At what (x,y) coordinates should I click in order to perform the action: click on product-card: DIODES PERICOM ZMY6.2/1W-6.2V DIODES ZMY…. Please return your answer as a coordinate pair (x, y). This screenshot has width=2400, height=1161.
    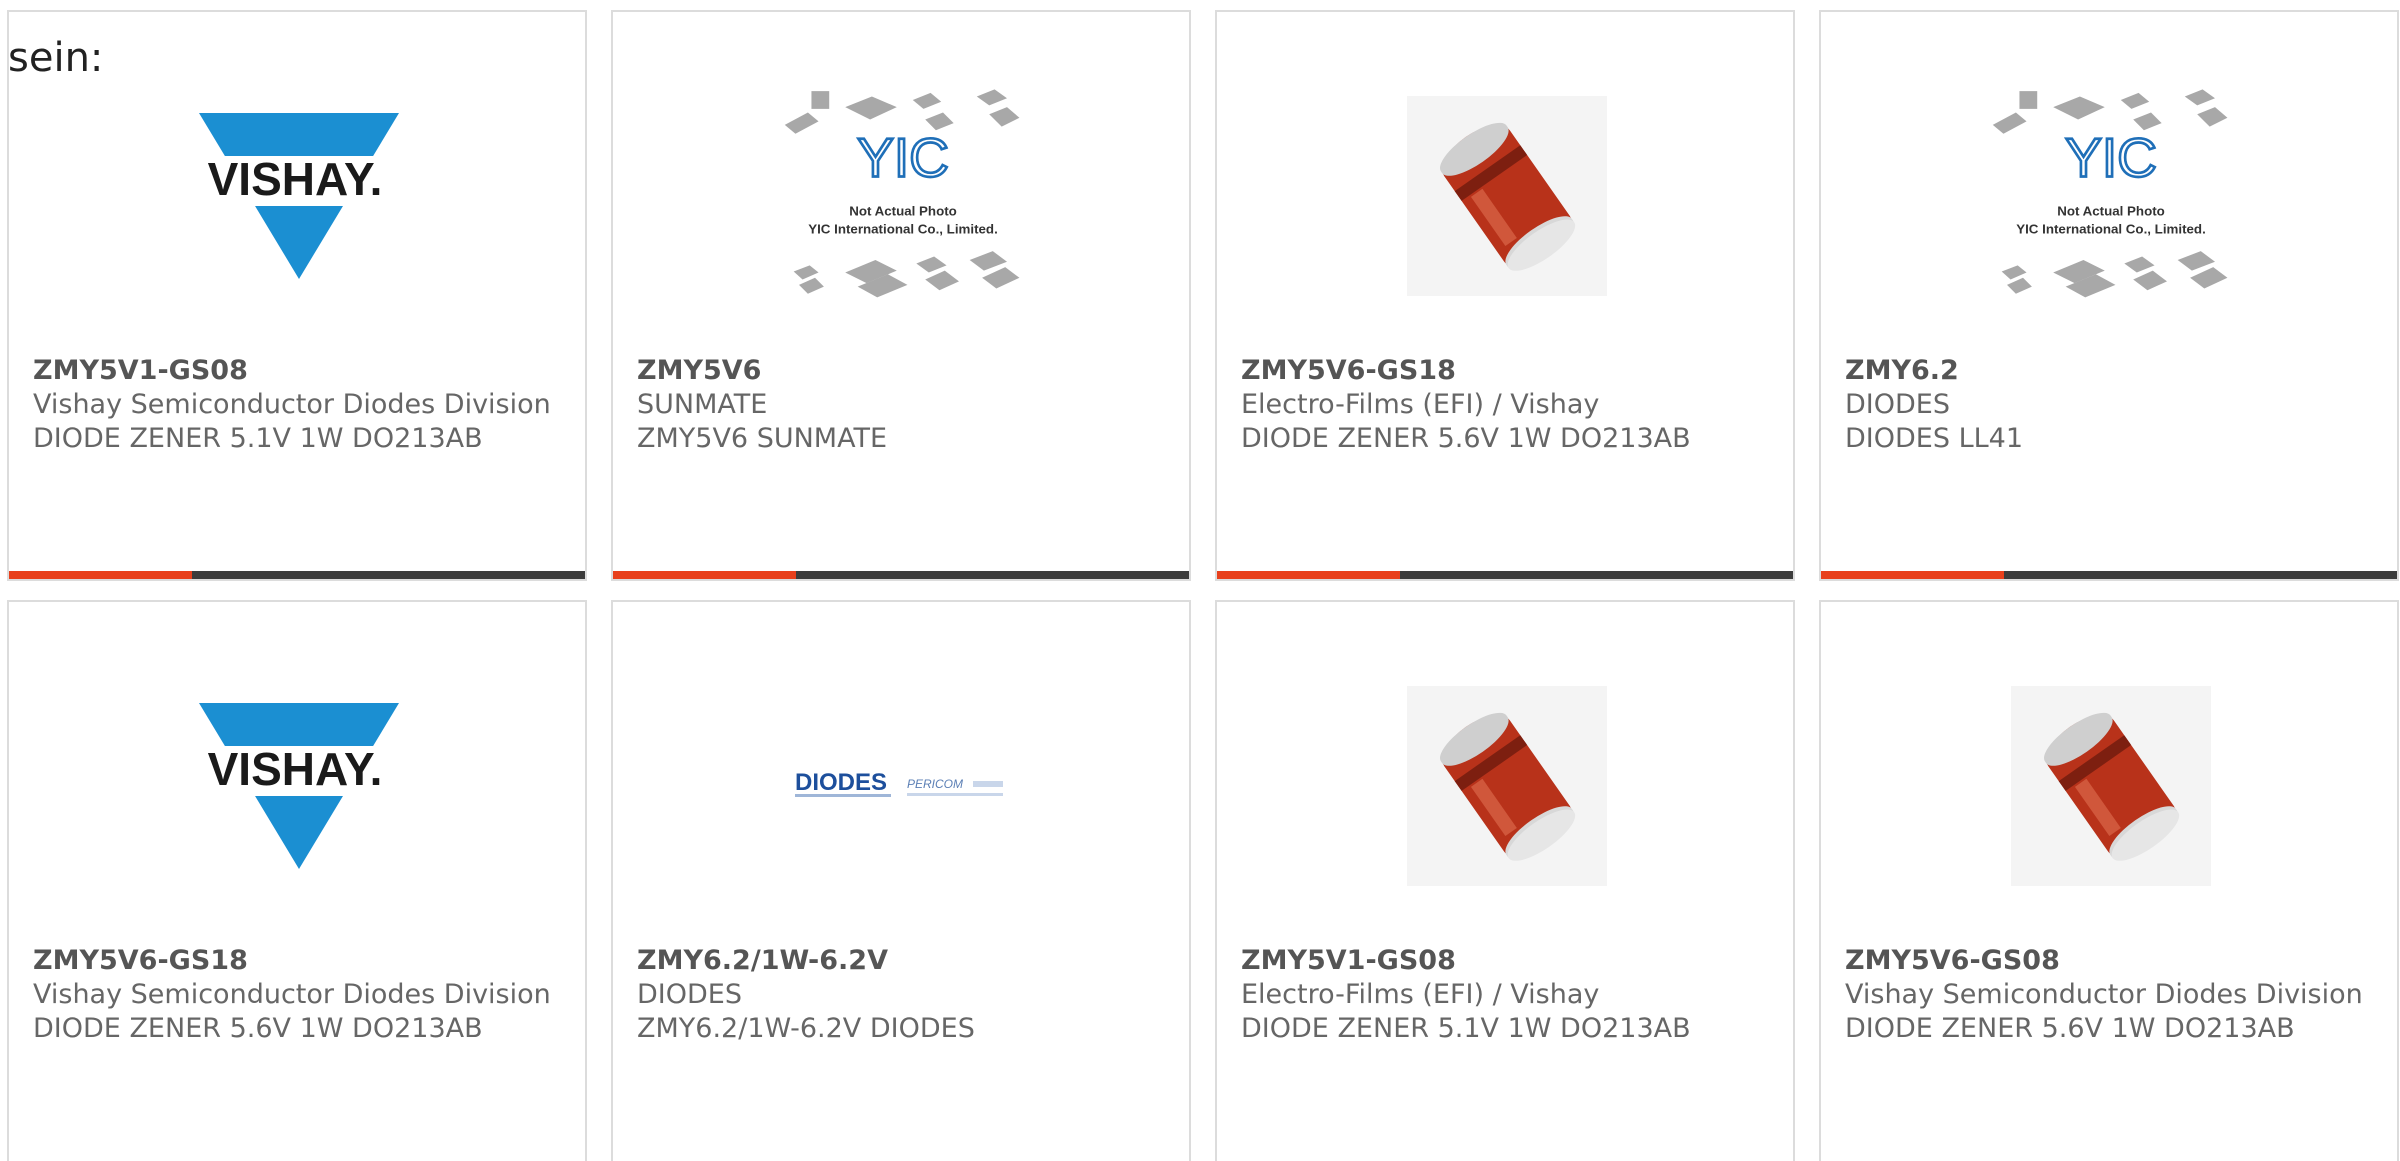
    Looking at the image, I should click on (901, 880).